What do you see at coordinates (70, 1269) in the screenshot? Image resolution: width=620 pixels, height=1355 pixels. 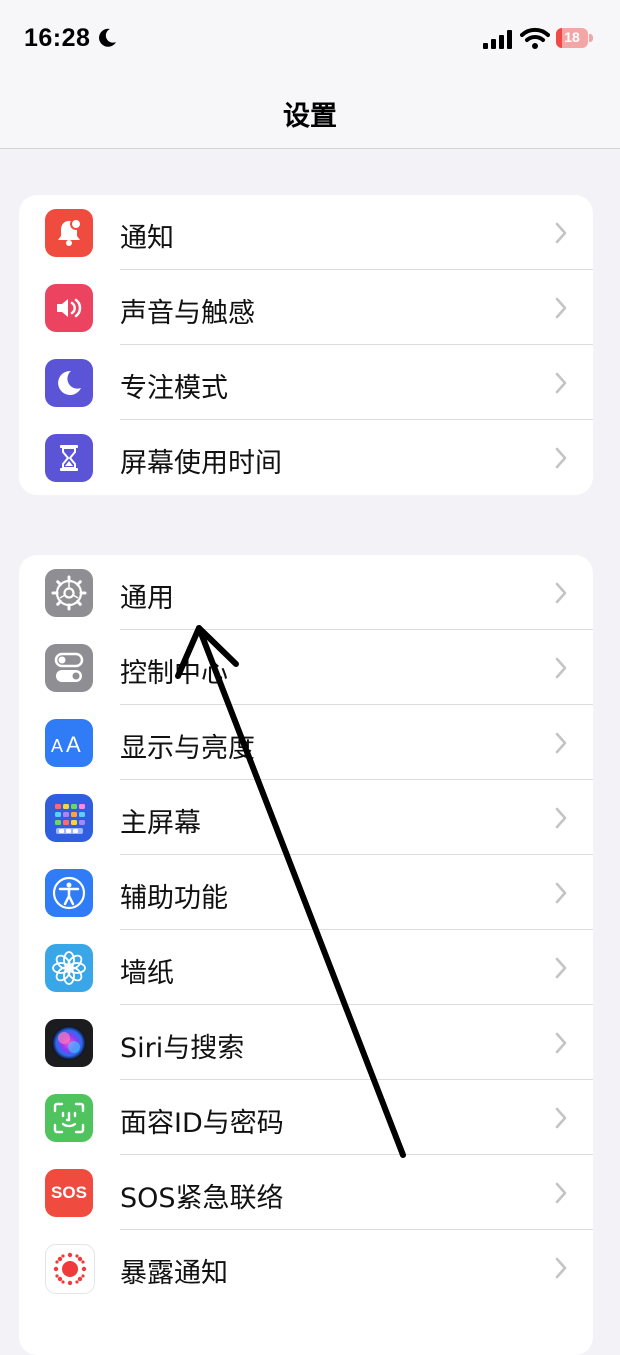 I see `exposure-icon` at bounding box center [70, 1269].